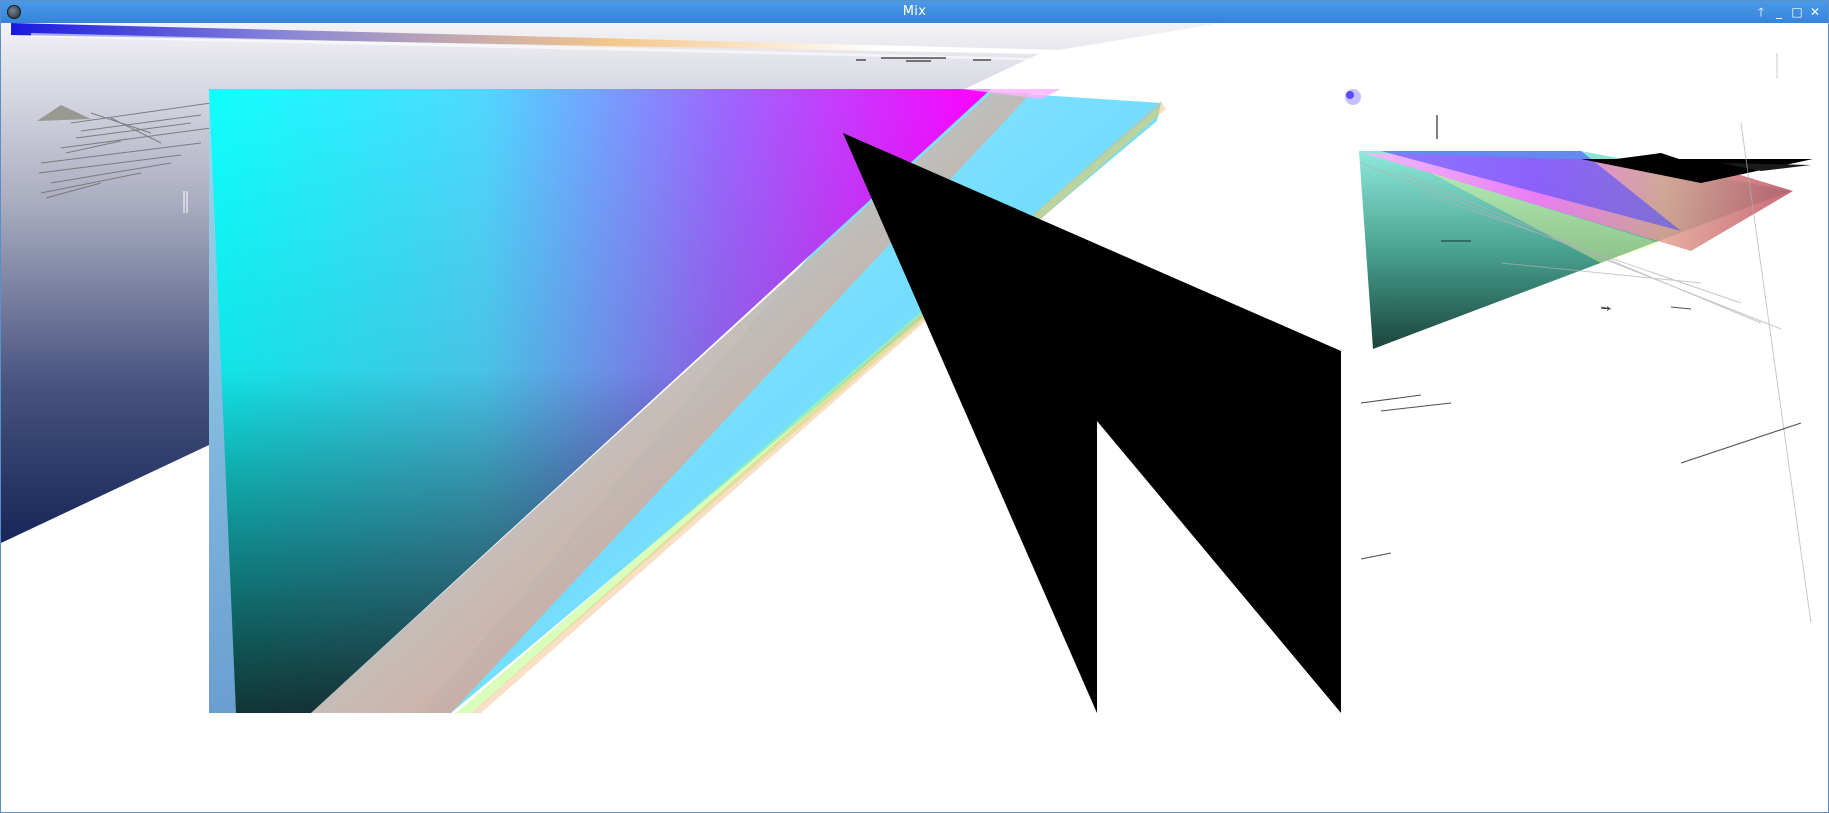  Describe the element at coordinates (1761, 12) in the screenshot. I see `shade-up-icon: 🡑` at that location.